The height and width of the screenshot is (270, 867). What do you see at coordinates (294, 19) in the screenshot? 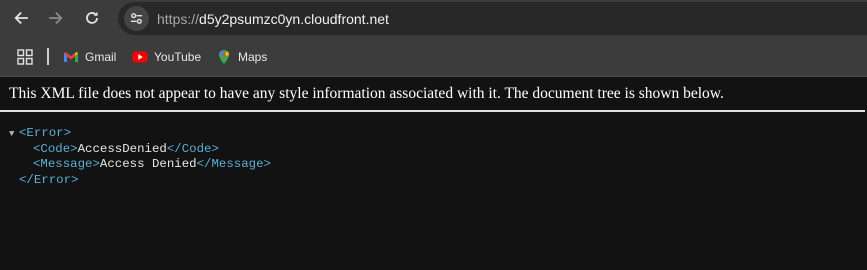
I see `url-host: d5y2psumzc0yn.cloudfront.net` at bounding box center [294, 19].